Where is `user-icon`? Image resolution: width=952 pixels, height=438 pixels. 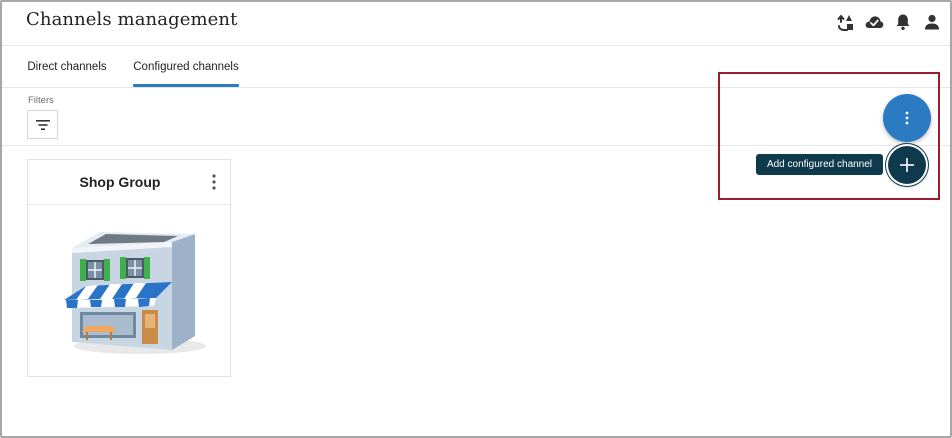
user-icon is located at coordinates (932, 22).